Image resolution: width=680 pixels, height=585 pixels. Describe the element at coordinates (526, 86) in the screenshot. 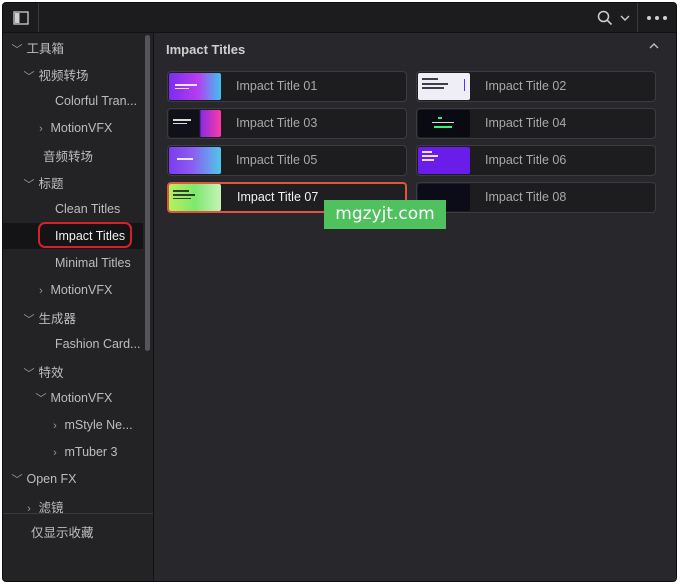

I see `title-label: Impact Title 02` at that location.